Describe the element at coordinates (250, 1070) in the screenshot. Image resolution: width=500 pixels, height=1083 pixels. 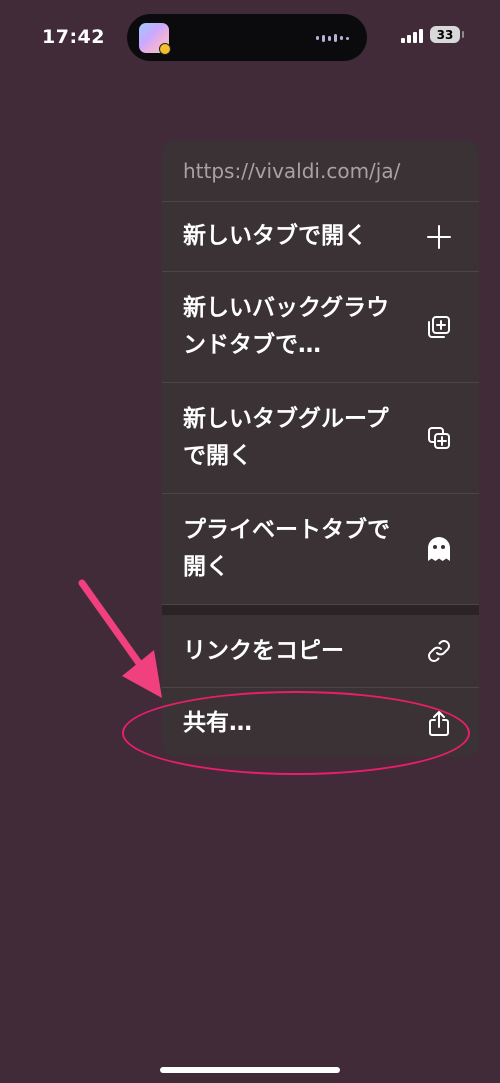
I see `home-indicator` at that location.